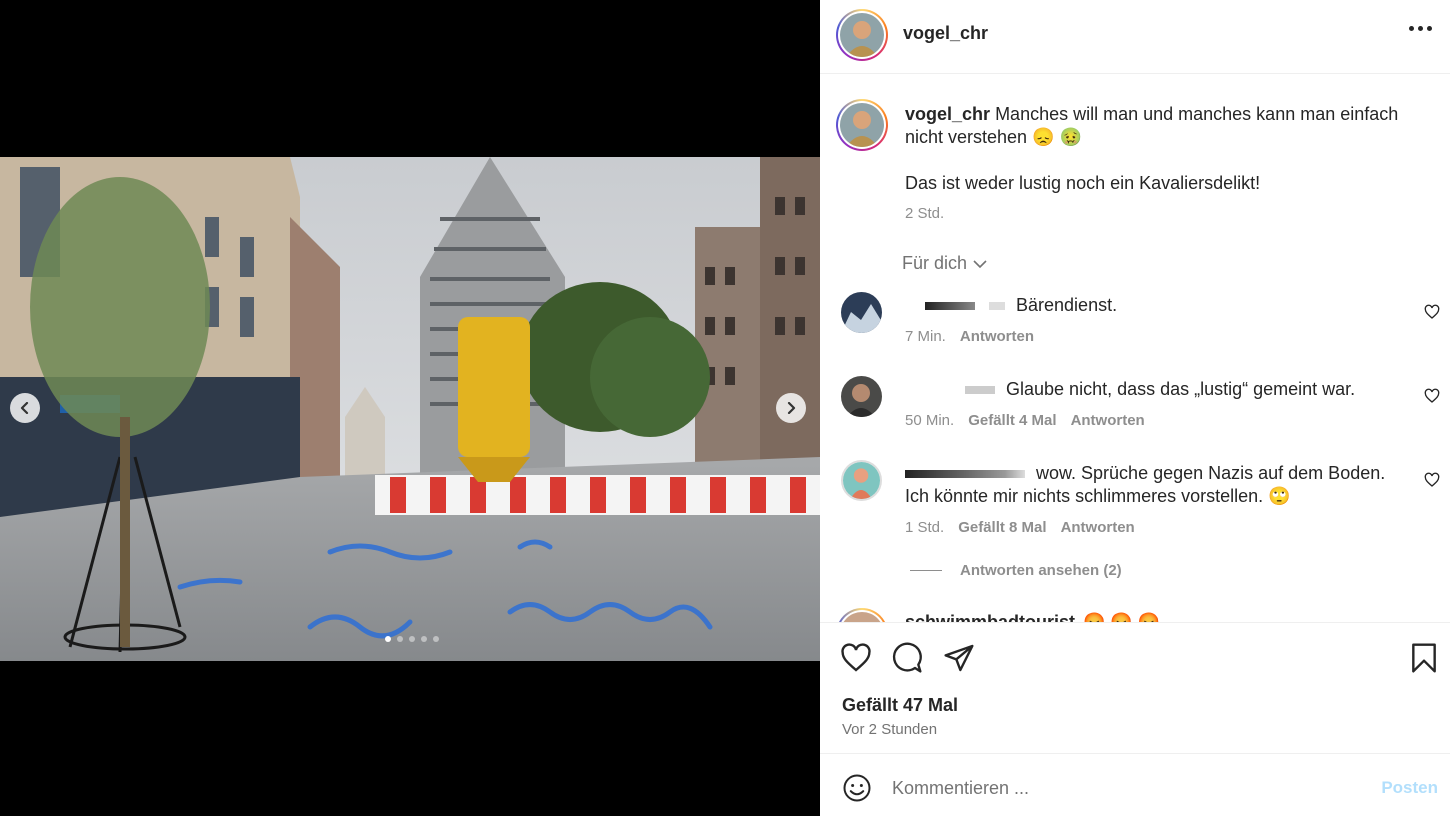 Image resolution: width=1450 pixels, height=816 pixels. I want to click on comment-meta: 1 Std. Gefällt 8 Mal Antworten, so click(1020, 527).